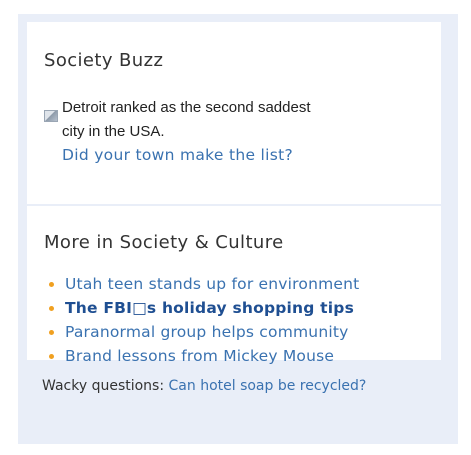  I want to click on list-item-link: Brand lessons from Mickey Mouse, so click(199, 356).